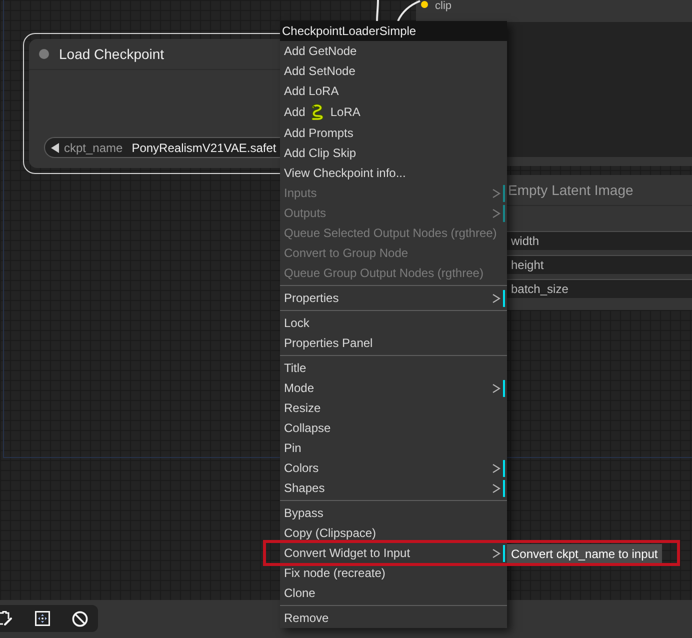  What do you see at coordinates (393, 553) in the screenshot?
I see `menu-item: Convert Widget to Input` at bounding box center [393, 553].